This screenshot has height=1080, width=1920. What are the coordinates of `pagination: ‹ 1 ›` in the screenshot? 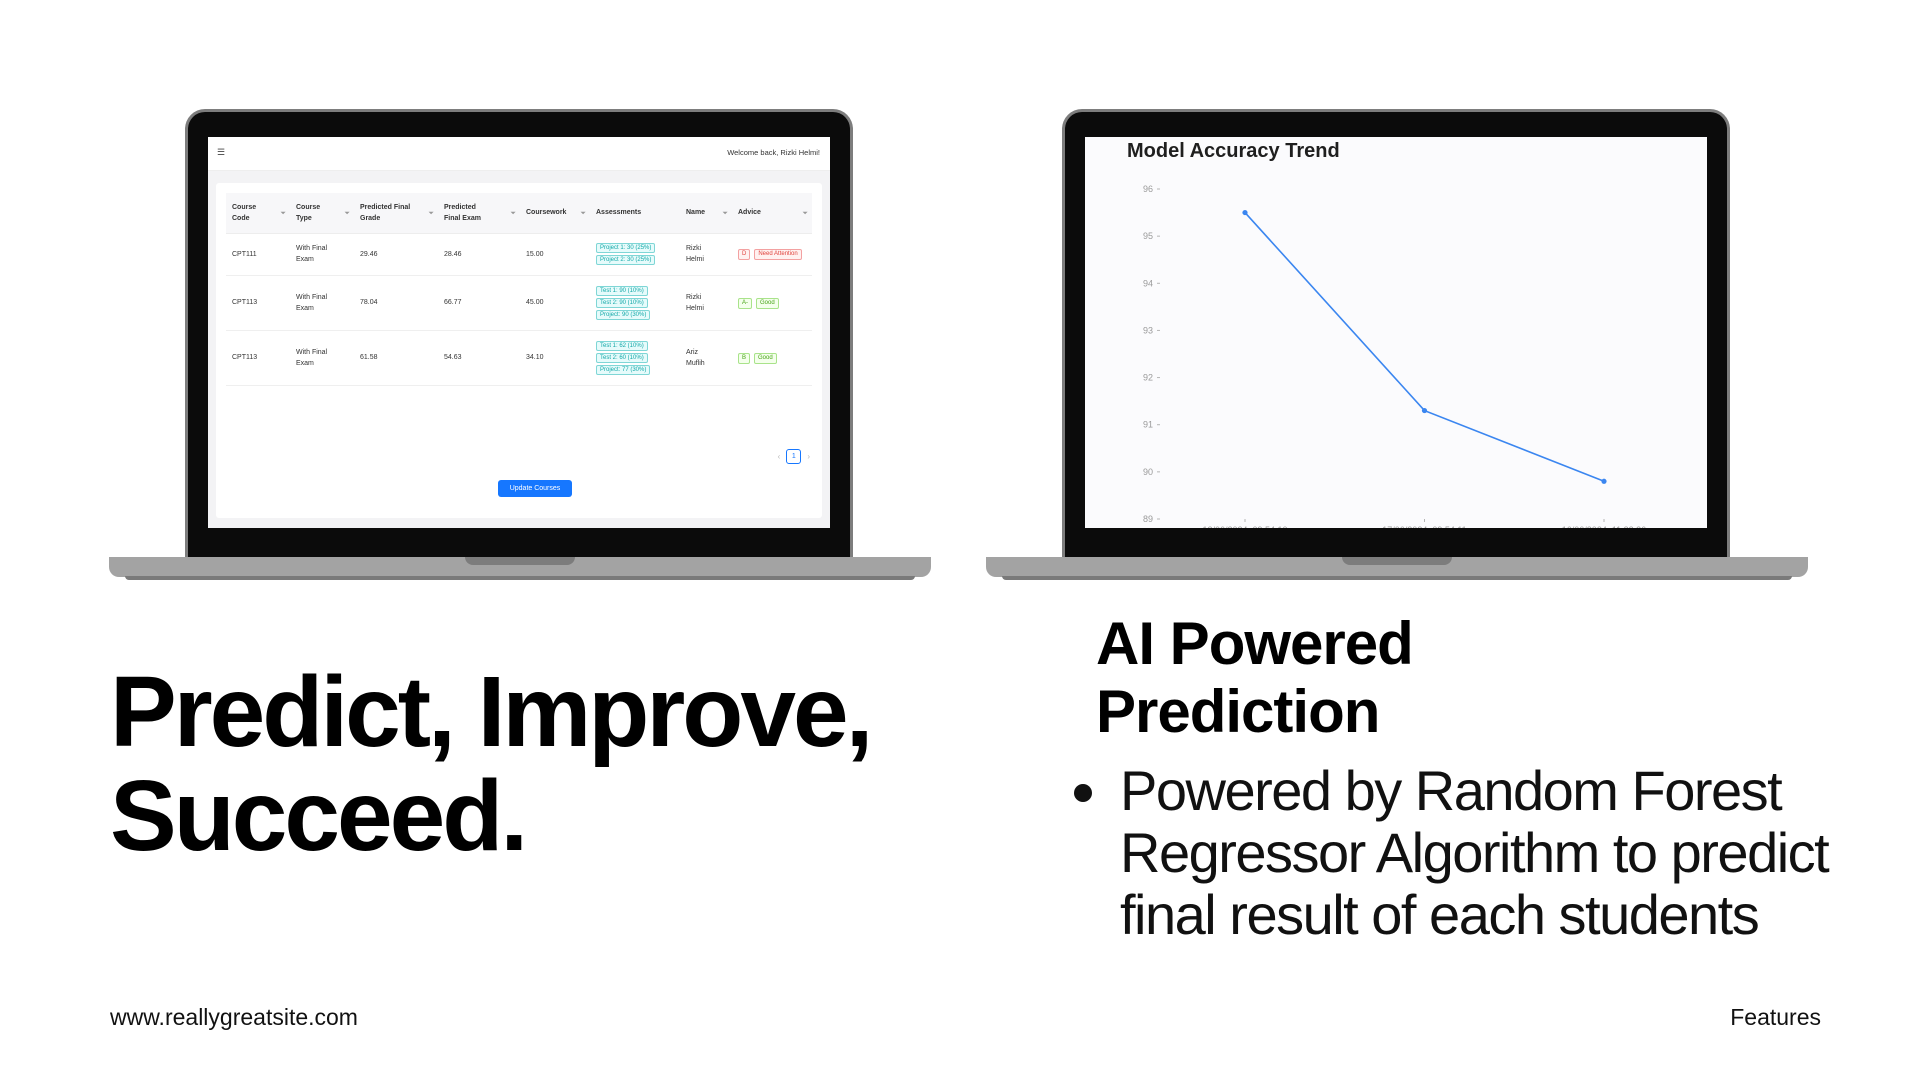 It's located at (794, 456).